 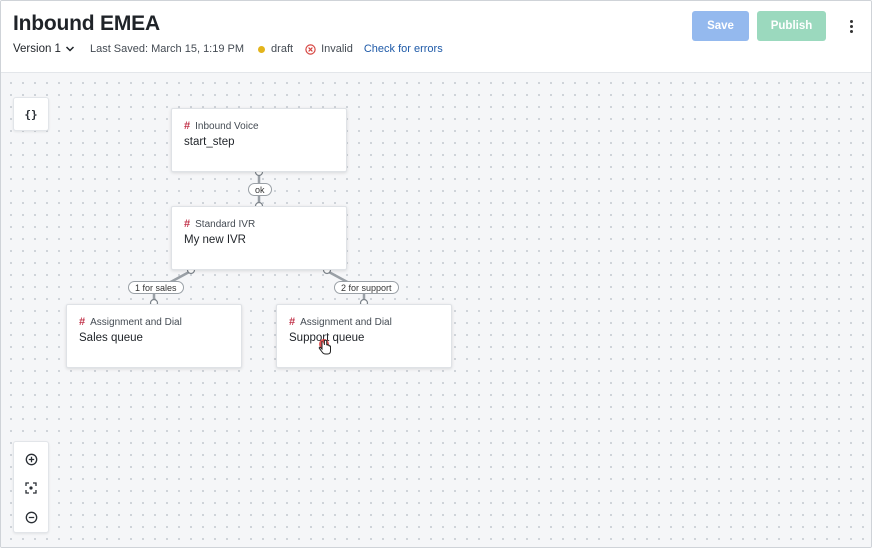 What do you see at coordinates (209, 142) in the screenshot?
I see `node-name: start_step` at bounding box center [209, 142].